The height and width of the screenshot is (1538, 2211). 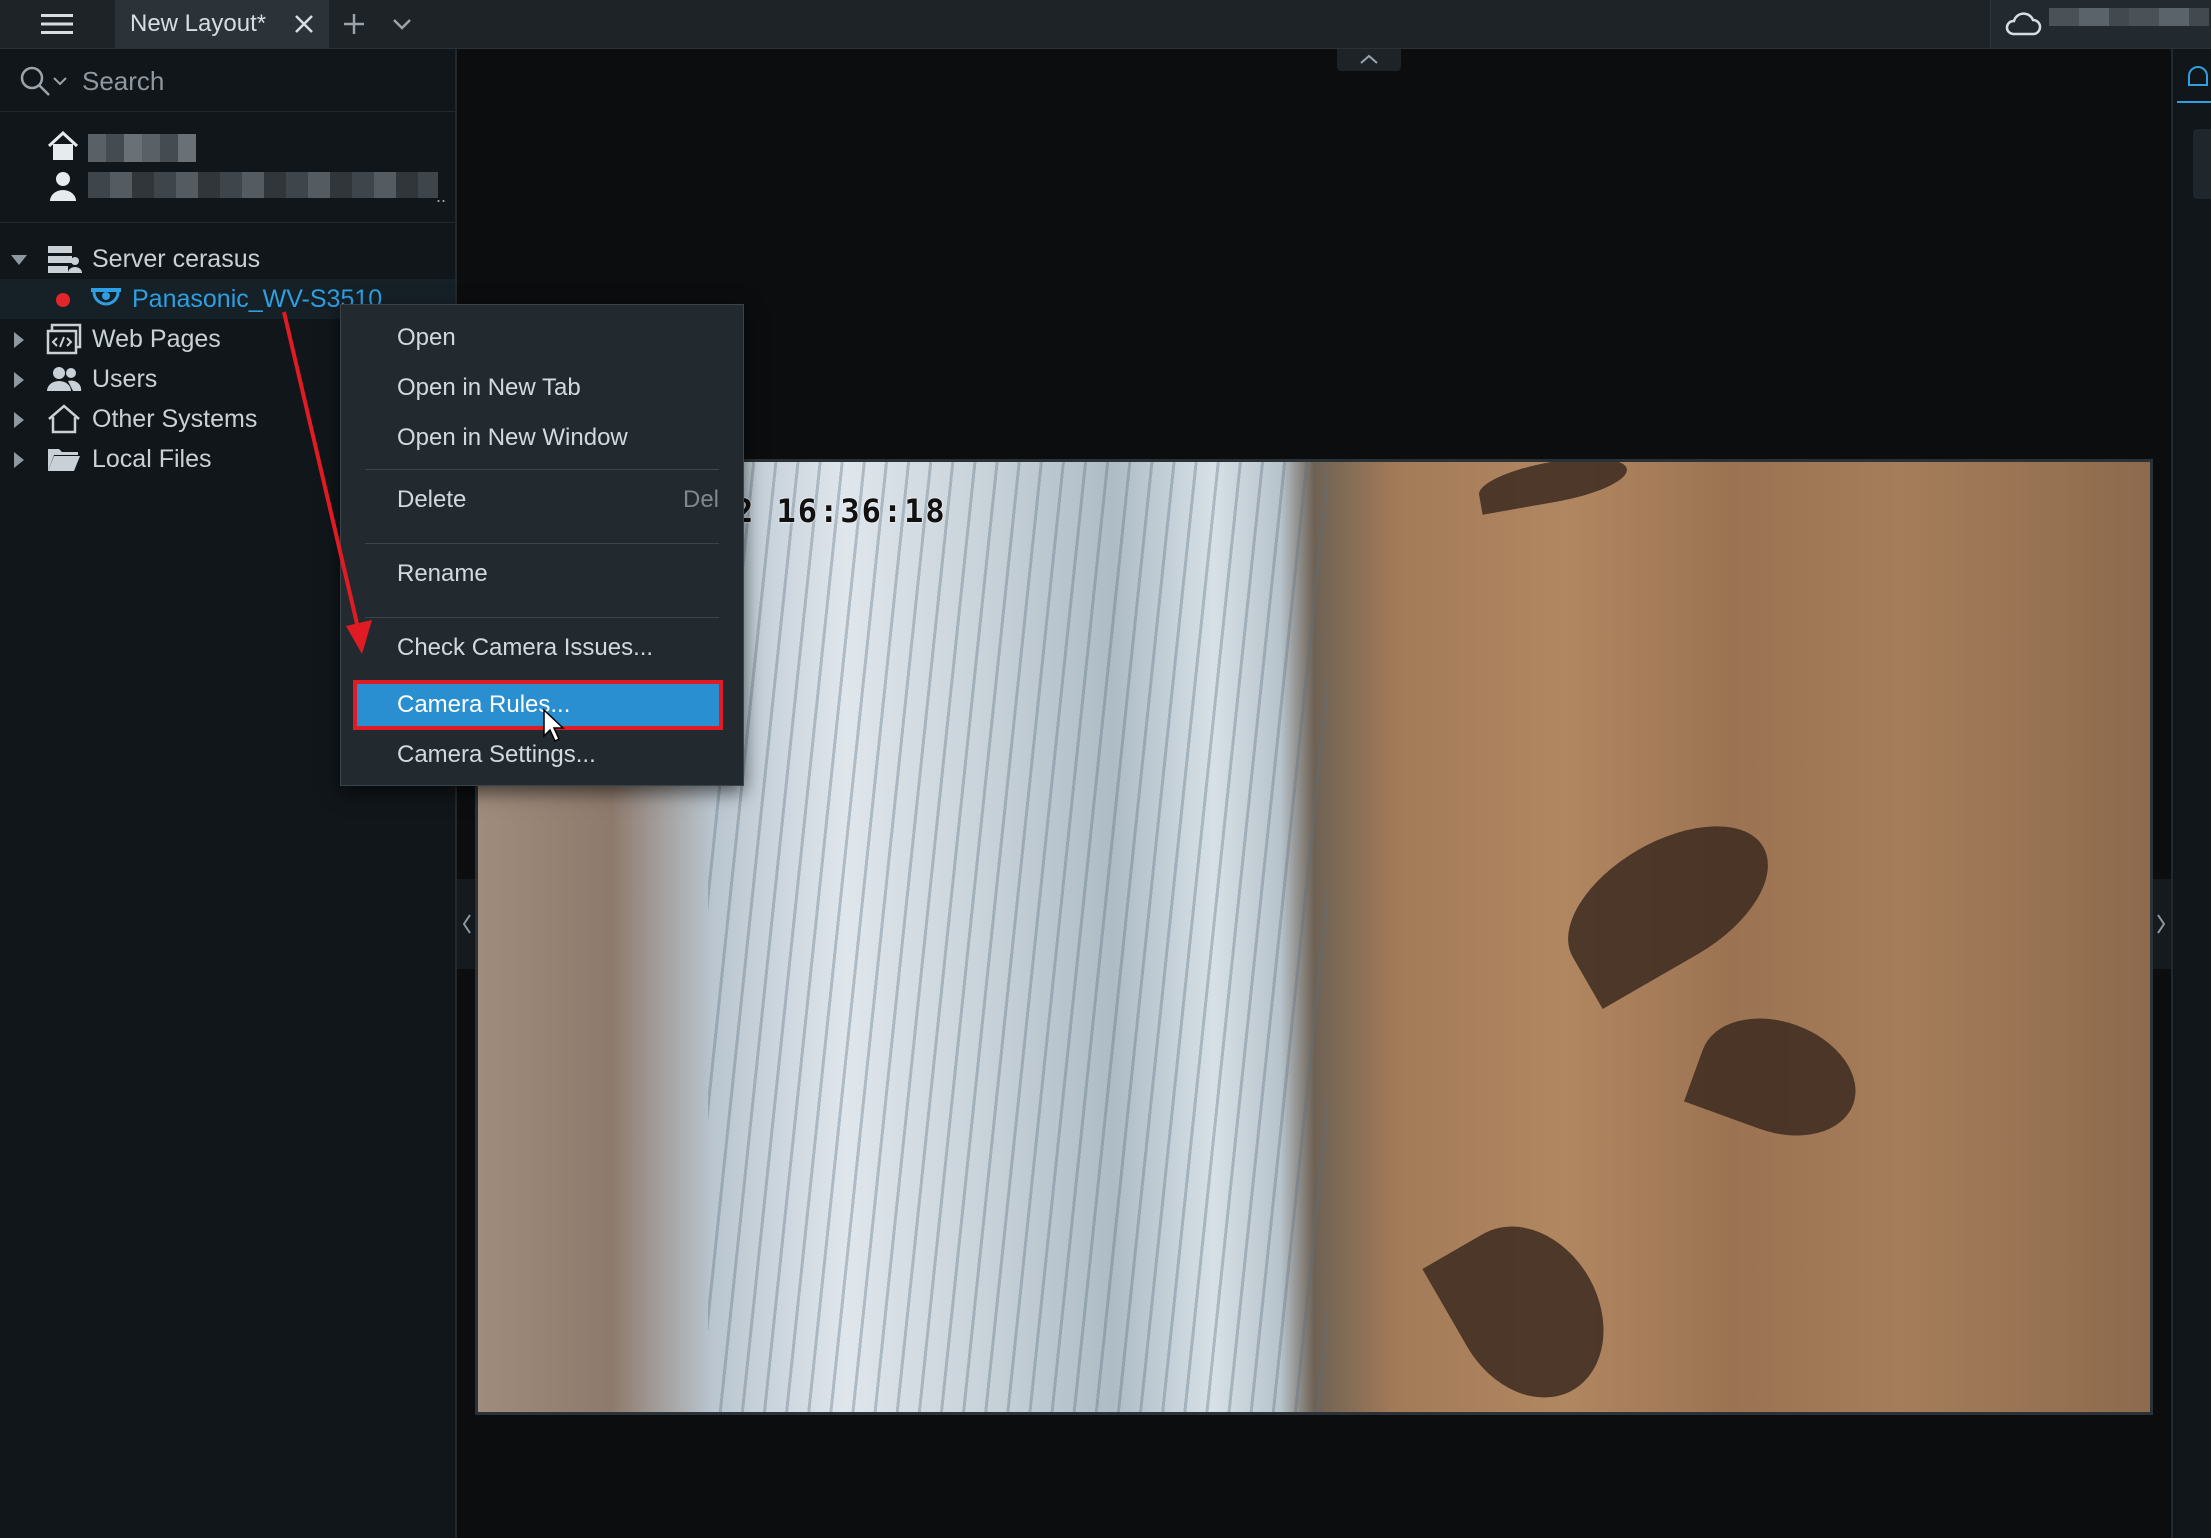 I want to click on menu-item-label: Open in New Window, so click(x=512, y=437).